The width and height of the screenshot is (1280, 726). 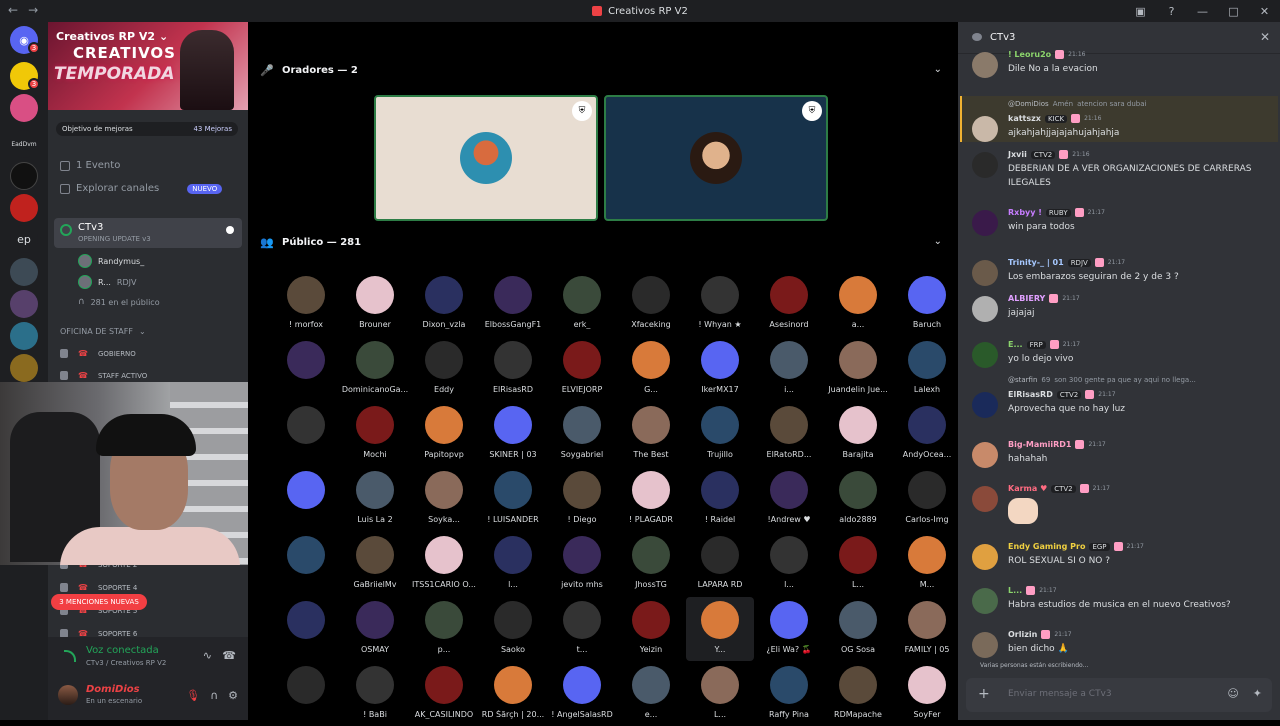 I want to click on audience-member: ! PLAGADR, so click(x=651, y=499).